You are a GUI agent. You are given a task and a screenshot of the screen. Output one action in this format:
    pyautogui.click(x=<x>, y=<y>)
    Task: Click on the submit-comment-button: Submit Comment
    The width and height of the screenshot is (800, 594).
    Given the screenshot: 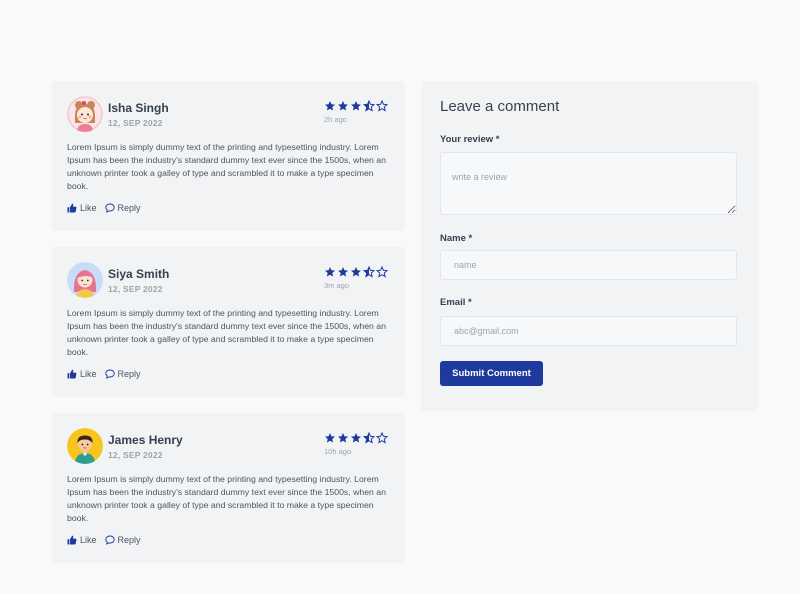 What is the action you would take?
    pyautogui.click(x=491, y=373)
    